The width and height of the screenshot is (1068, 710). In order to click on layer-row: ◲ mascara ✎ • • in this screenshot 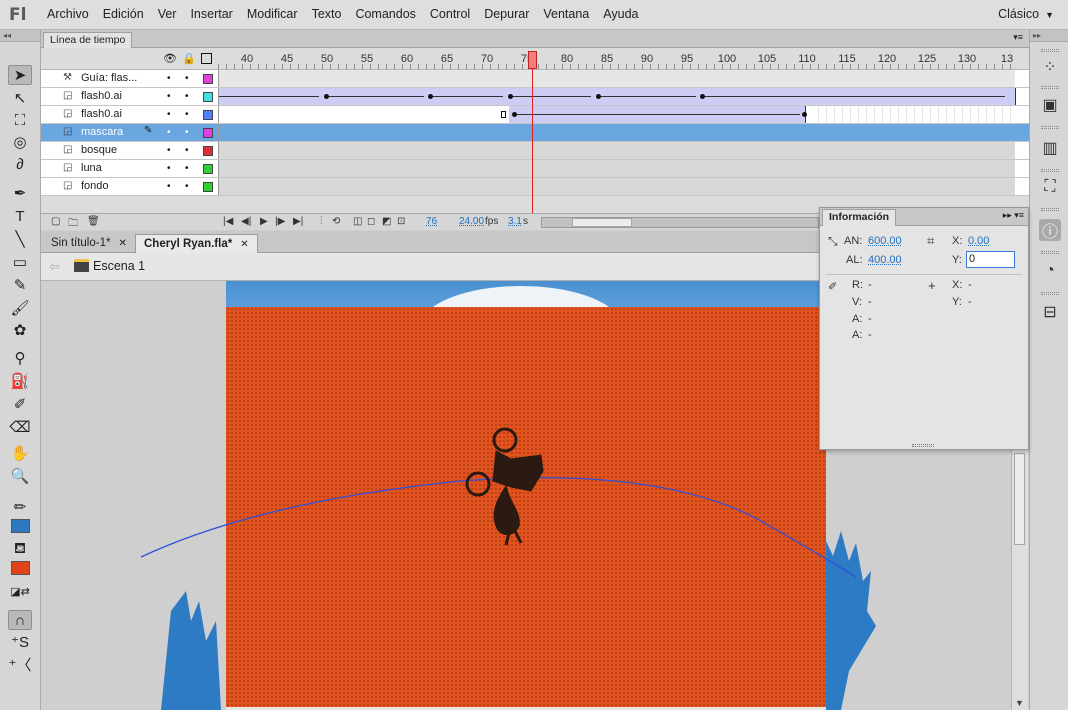, I will do `click(535, 133)`.